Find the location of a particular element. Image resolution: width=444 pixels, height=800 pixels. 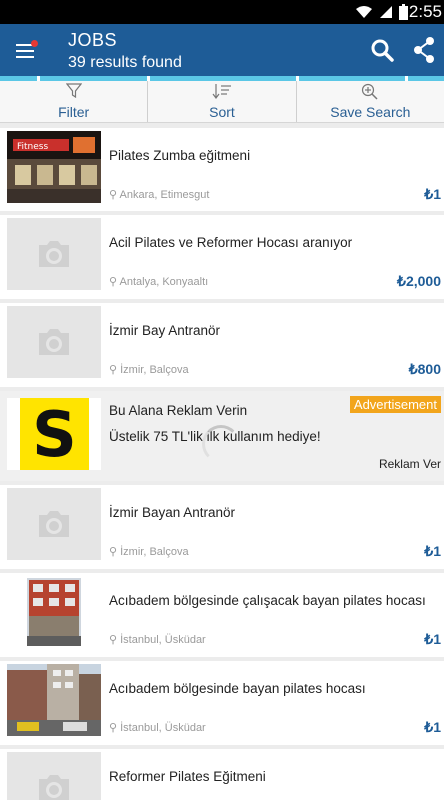

sort-label: Sort is located at coordinates (222, 112).